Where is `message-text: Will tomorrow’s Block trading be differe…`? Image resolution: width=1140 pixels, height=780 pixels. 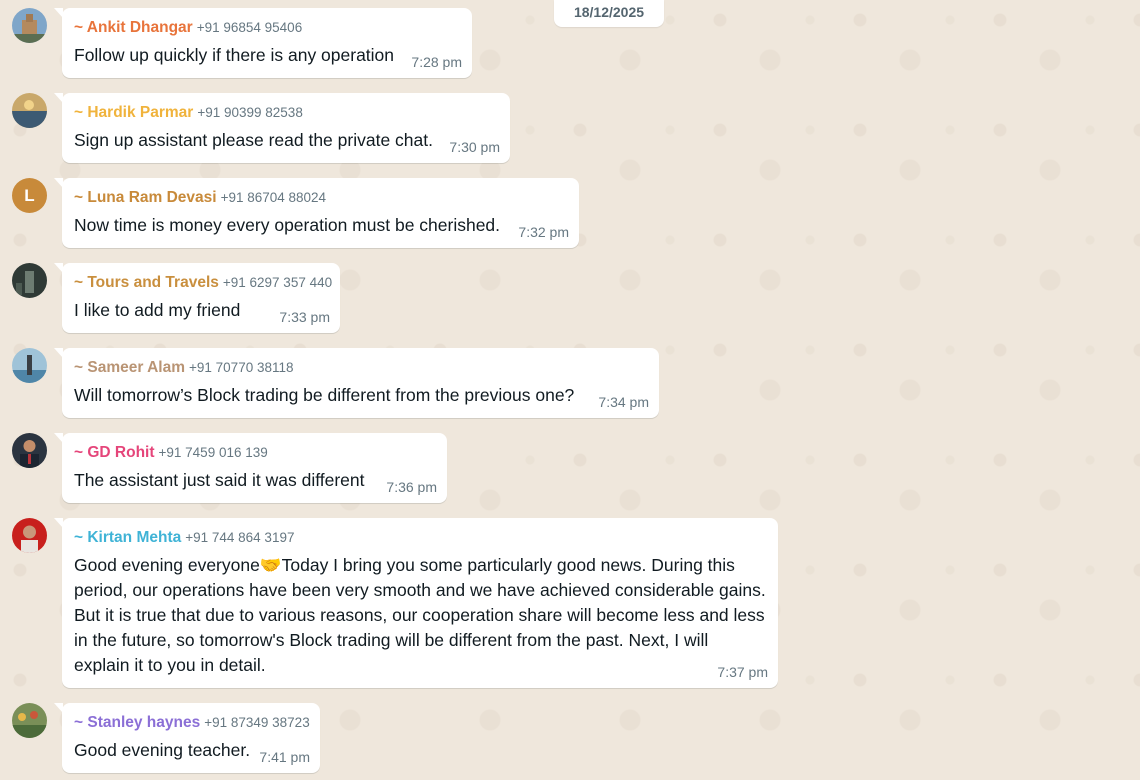 message-text: Will tomorrow’s Block trading be differe… is located at coordinates (324, 395).